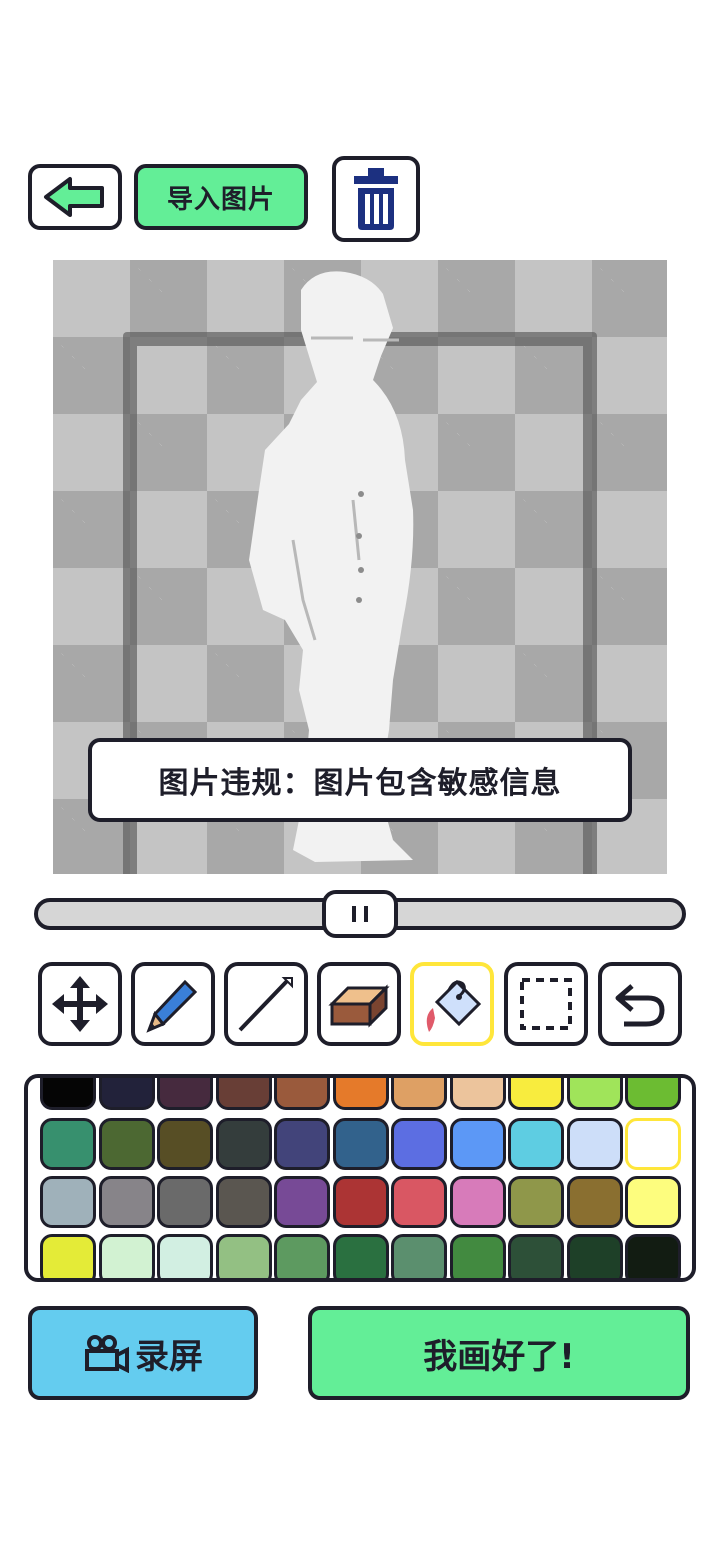 Image resolution: width=720 pixels, height=1560 pixels. I want to click on undo-icon, so click(640, 1005).